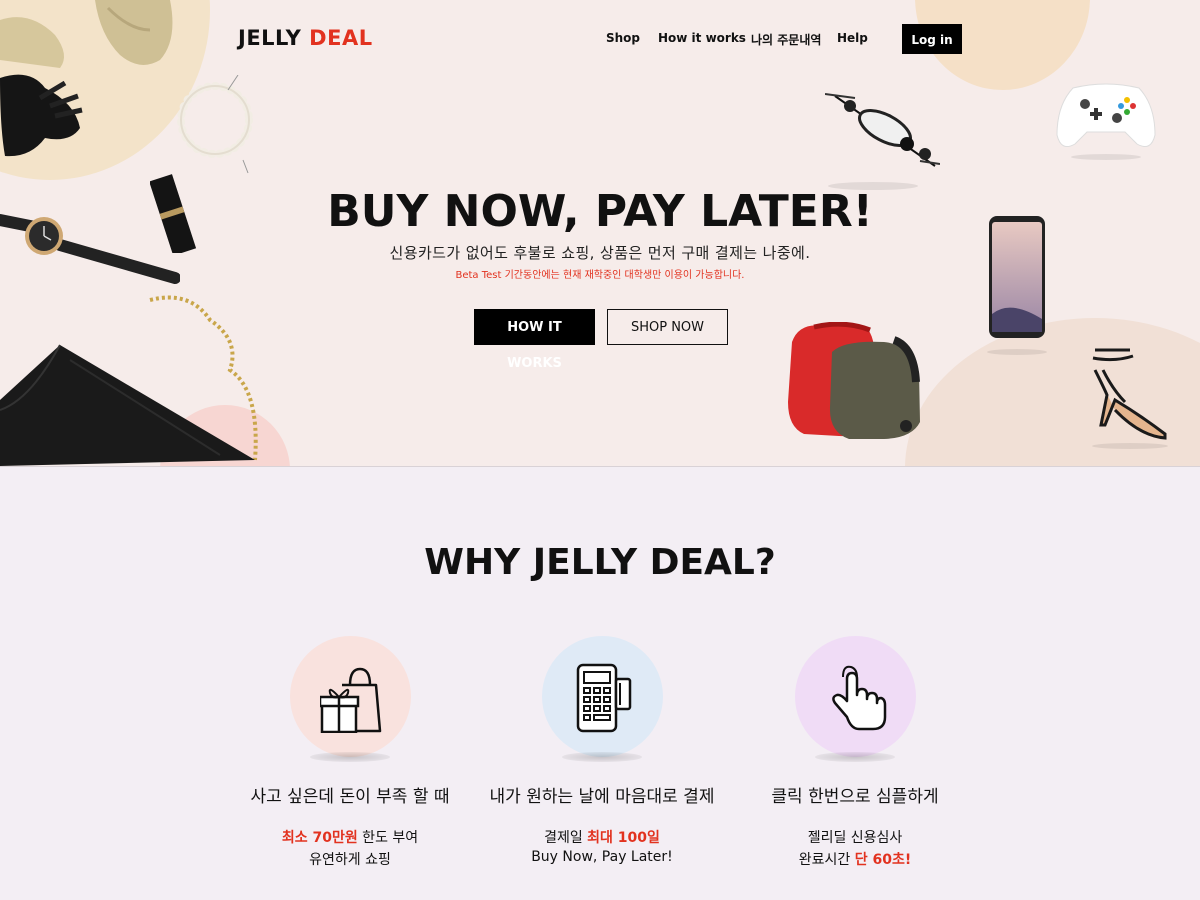 This screenshot has width=1200, height=900. Describe the element at coordinates (854, 380) in the screenshot. I see `backpacks-image` at that location.